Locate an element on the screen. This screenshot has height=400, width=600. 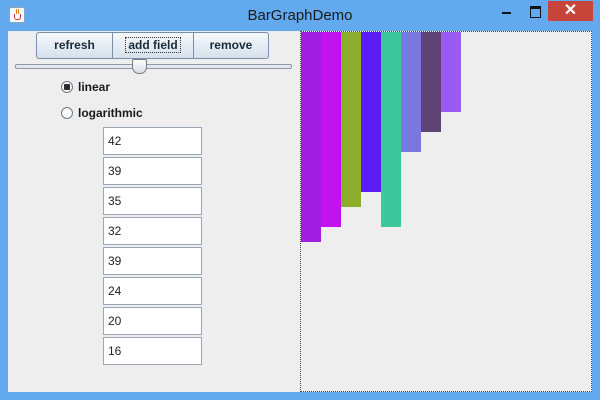
logarithmic-radio is located at coordinates (67, 113).